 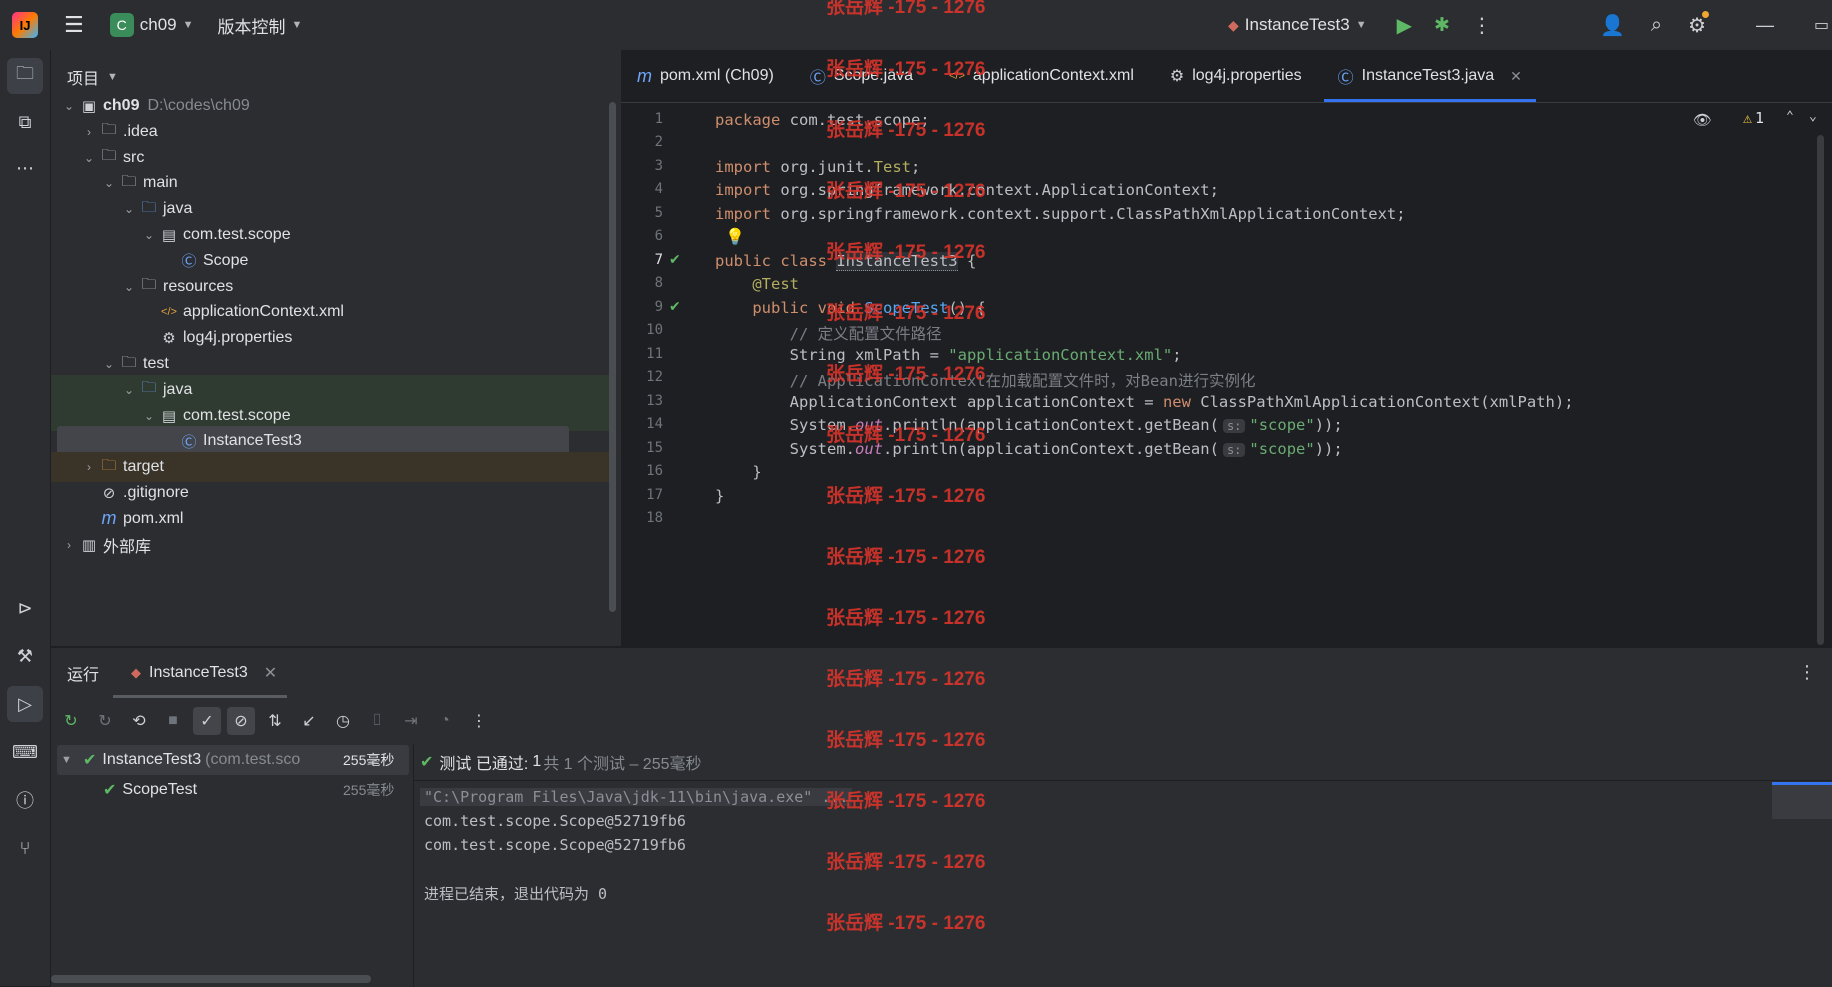 What do you see at coordinates (642, 189) in the screenshot?
I see `line-number: 4` at bounding box center [642, 189].